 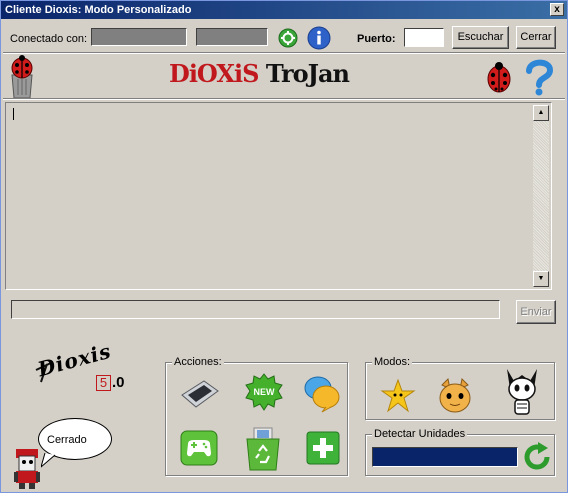 I want to click on connected-host-field, so click(x=139, y=37).